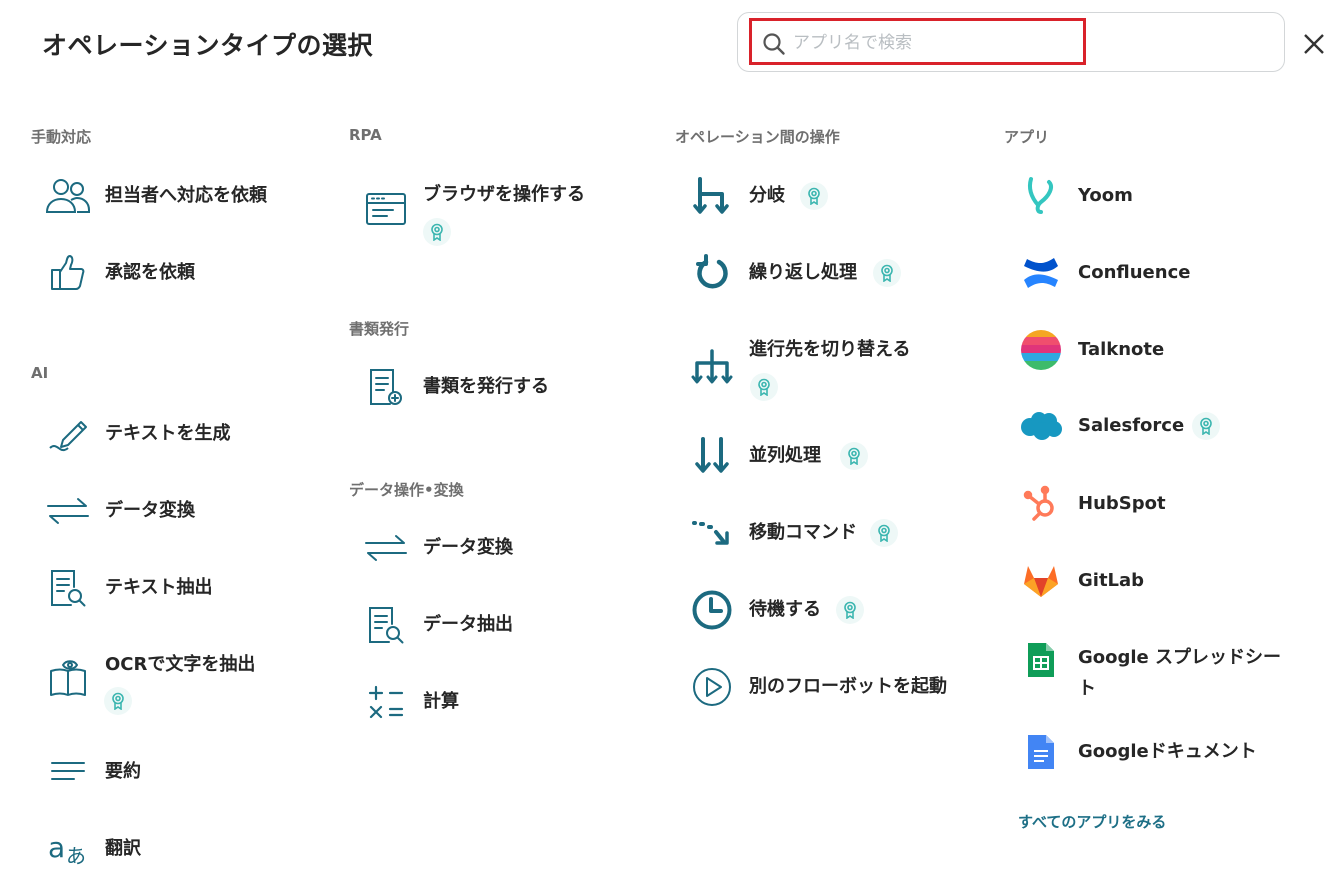 This screenshot has width=1338, height=878. I want to click on move-command-icon, so click(712, 533).